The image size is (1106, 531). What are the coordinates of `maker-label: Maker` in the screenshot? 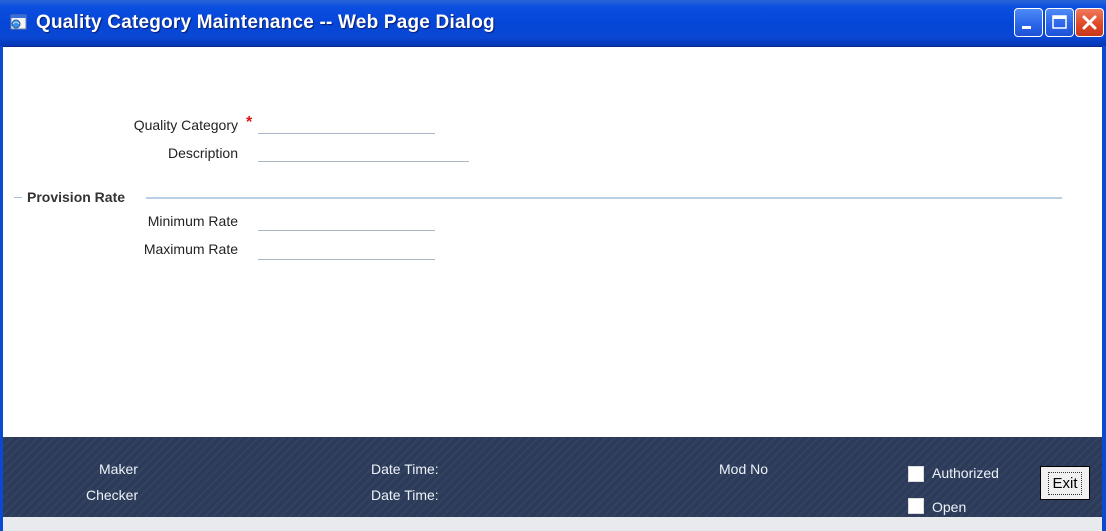 It's located at (118, 469).